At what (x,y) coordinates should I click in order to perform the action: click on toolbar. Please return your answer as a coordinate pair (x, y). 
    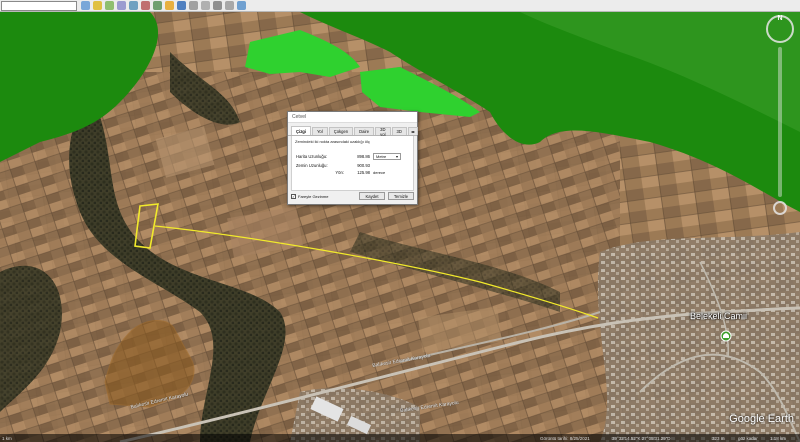
    Looking at the image, I should click on (400, 6).